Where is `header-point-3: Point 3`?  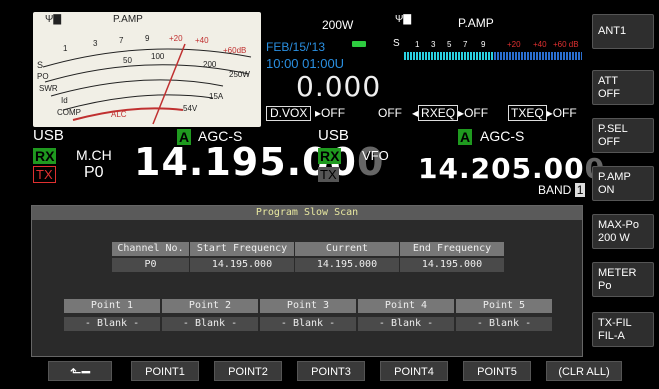
header-point-3: Point 3 is located at coordinates (308, 306).